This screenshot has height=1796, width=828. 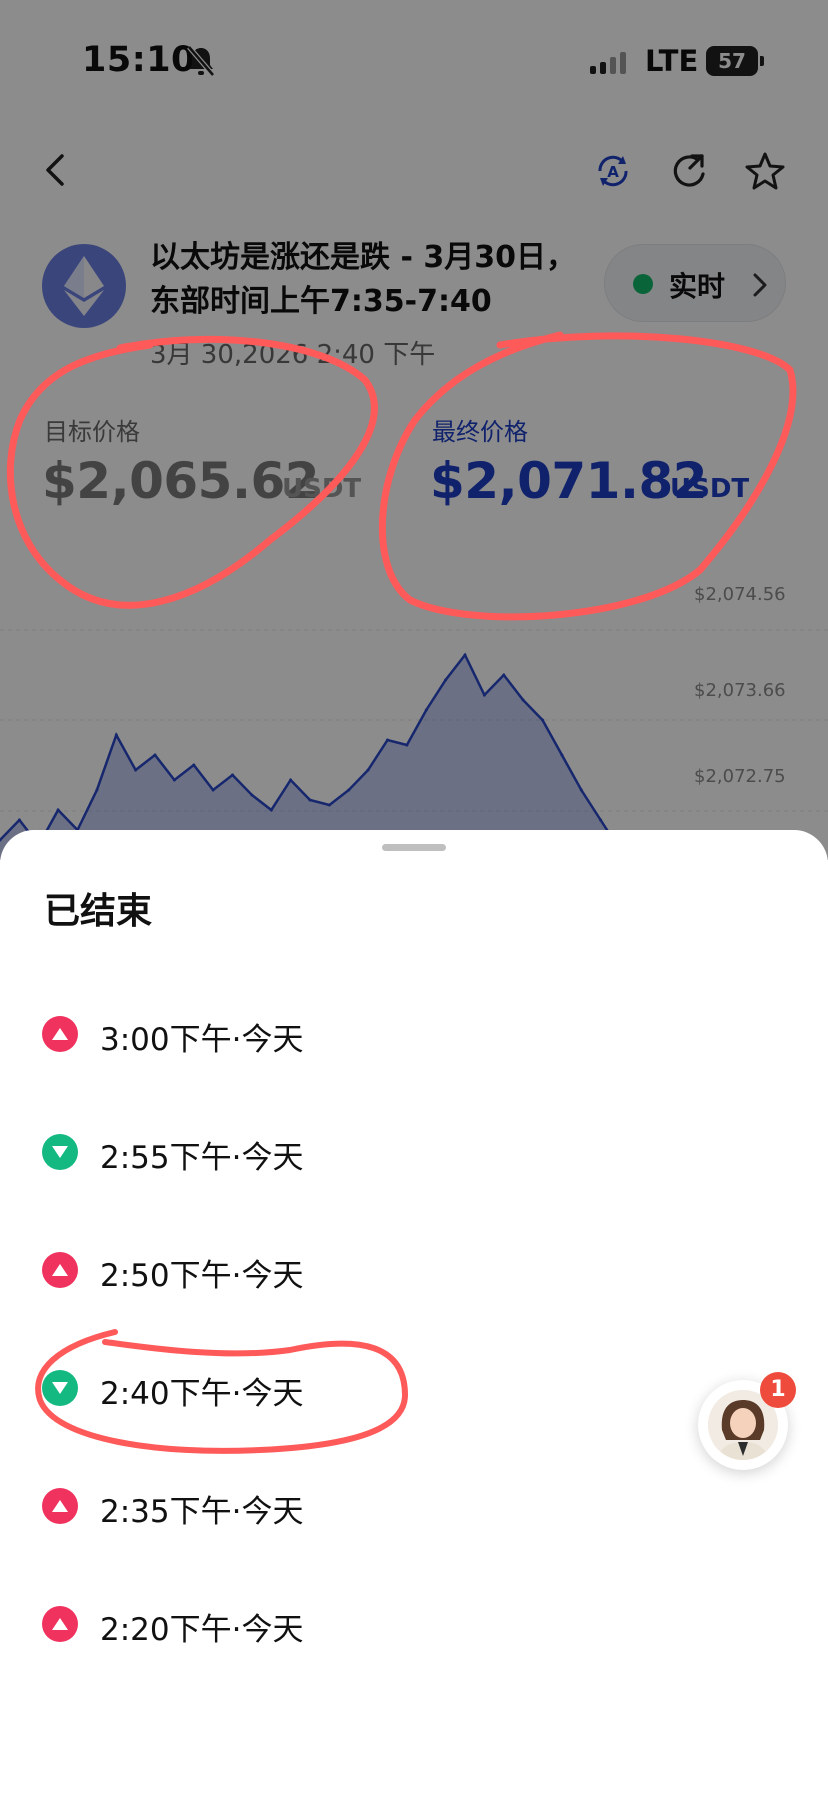 What do you see at coordinates (350, 1153) in the screenshot?
I see `round-list-item: 2:55下午·今天` at bounding box center [350, 1153].